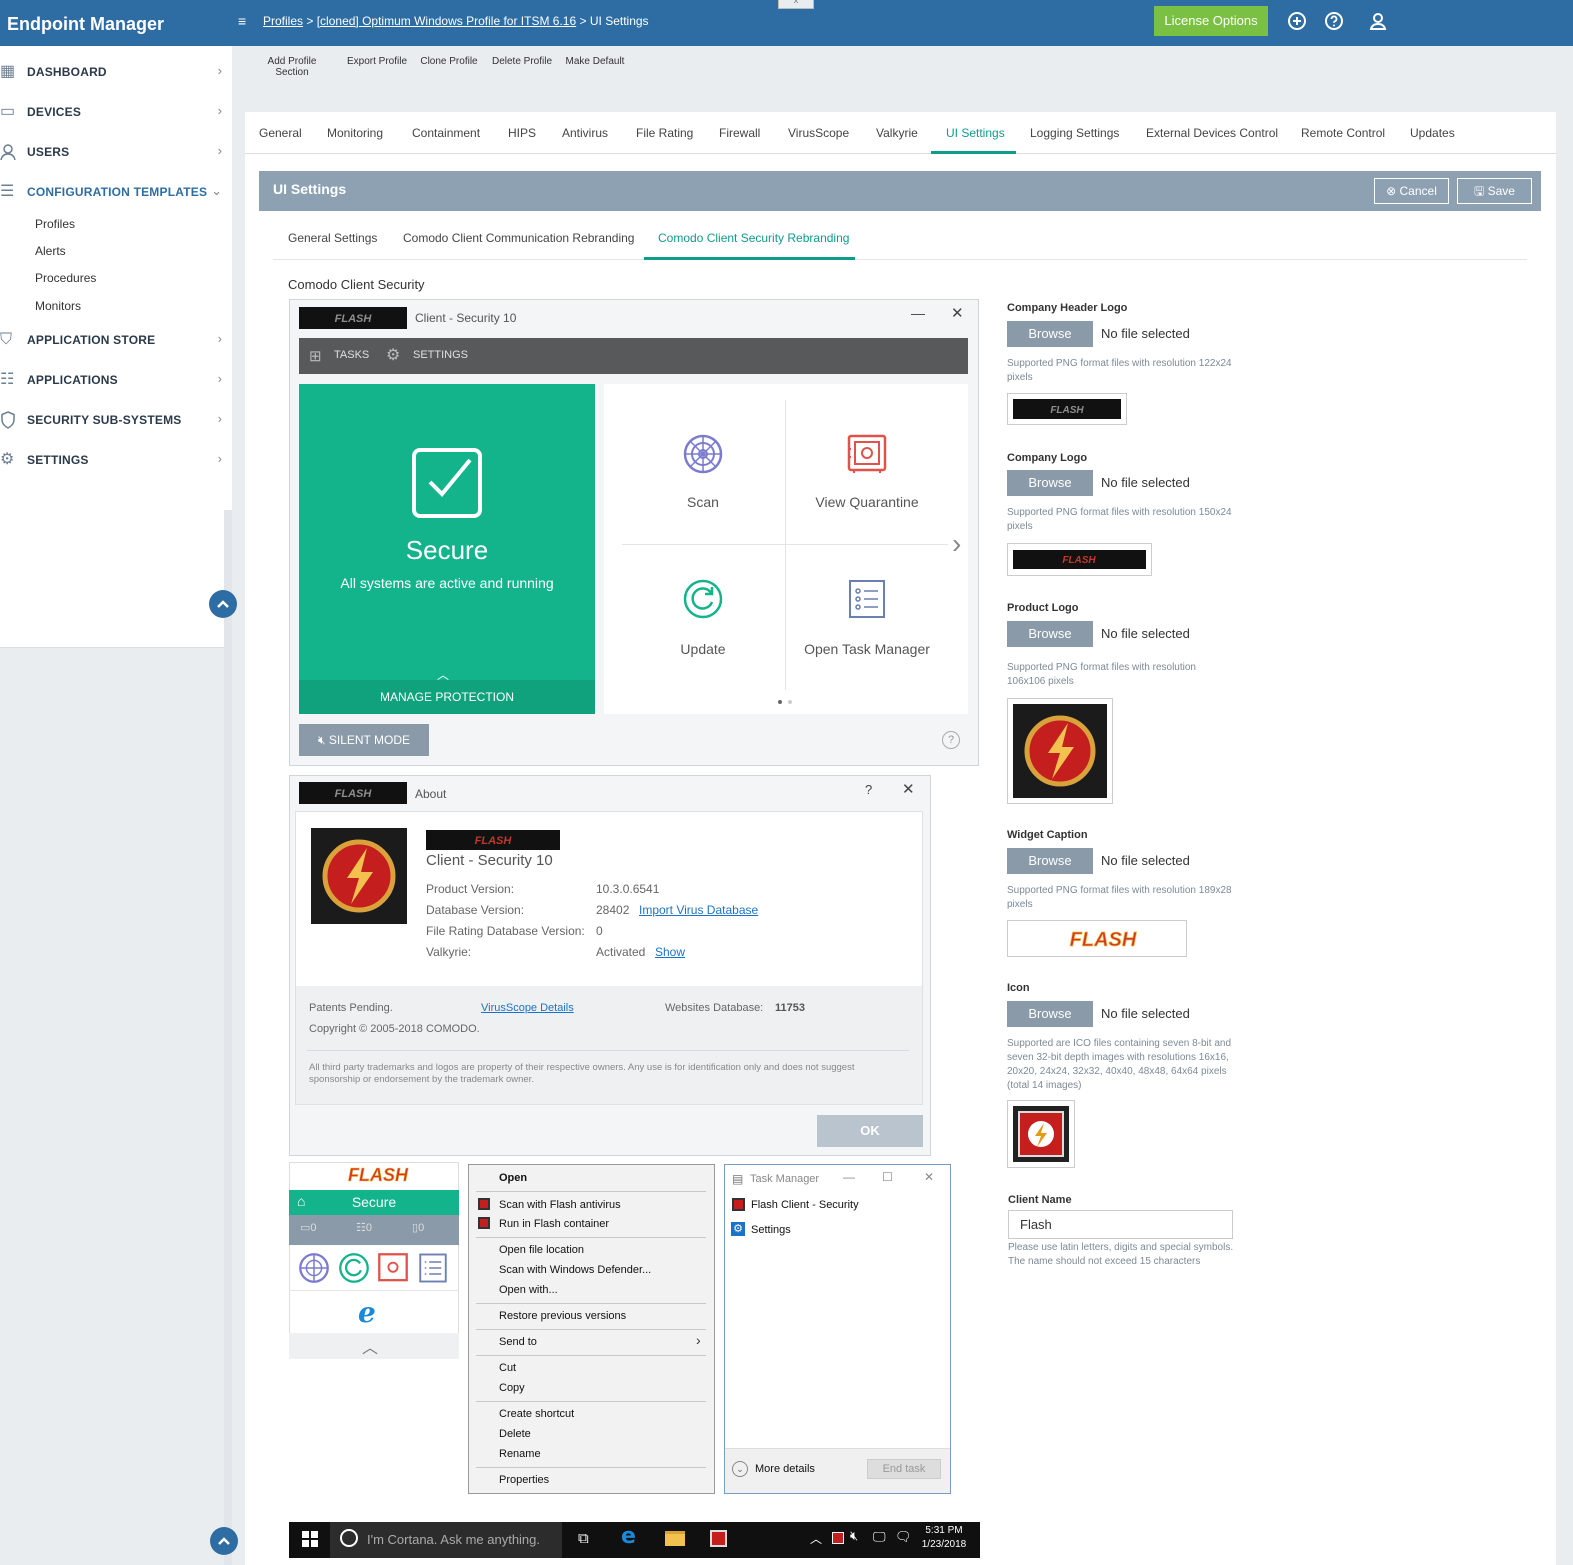 This screenshot has width=1573, height=1565. Describe the element at coordinates (1494, 191) in the screenshot. I see `save-button: 🖫 Save` at that location.